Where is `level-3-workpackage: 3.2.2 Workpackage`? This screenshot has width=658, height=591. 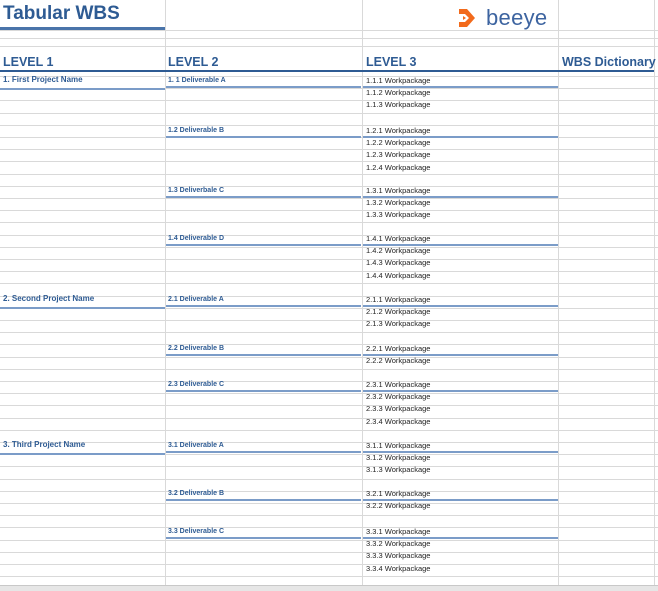 level-3-workpackage: 3.2.2 Workpackage is located at coordinates (398, 505).